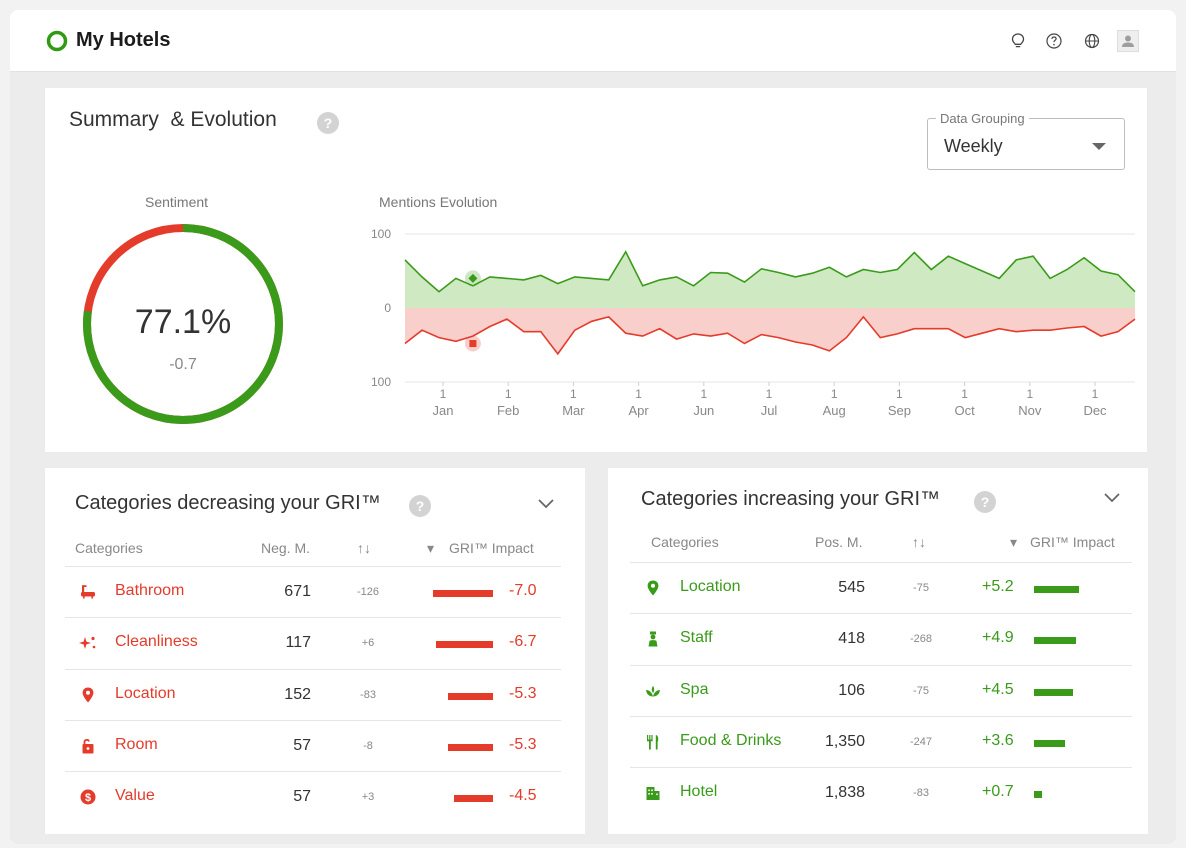  I want to click on gri-impact-value: -7.0, so click(523, 590).